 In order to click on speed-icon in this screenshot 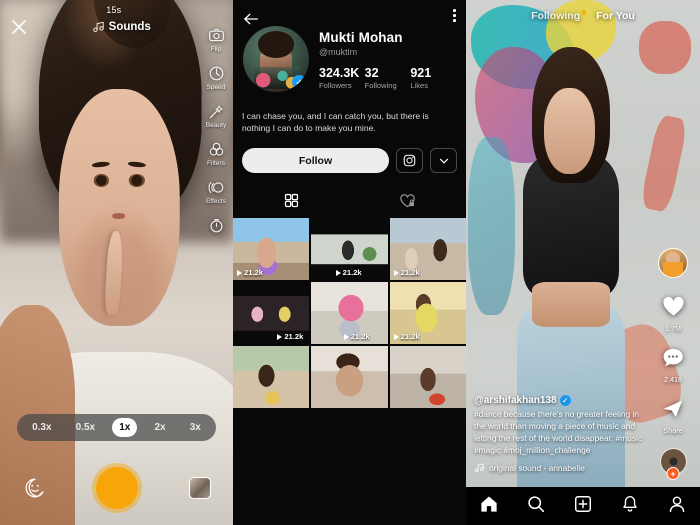, I will do `click(216, 73)`.